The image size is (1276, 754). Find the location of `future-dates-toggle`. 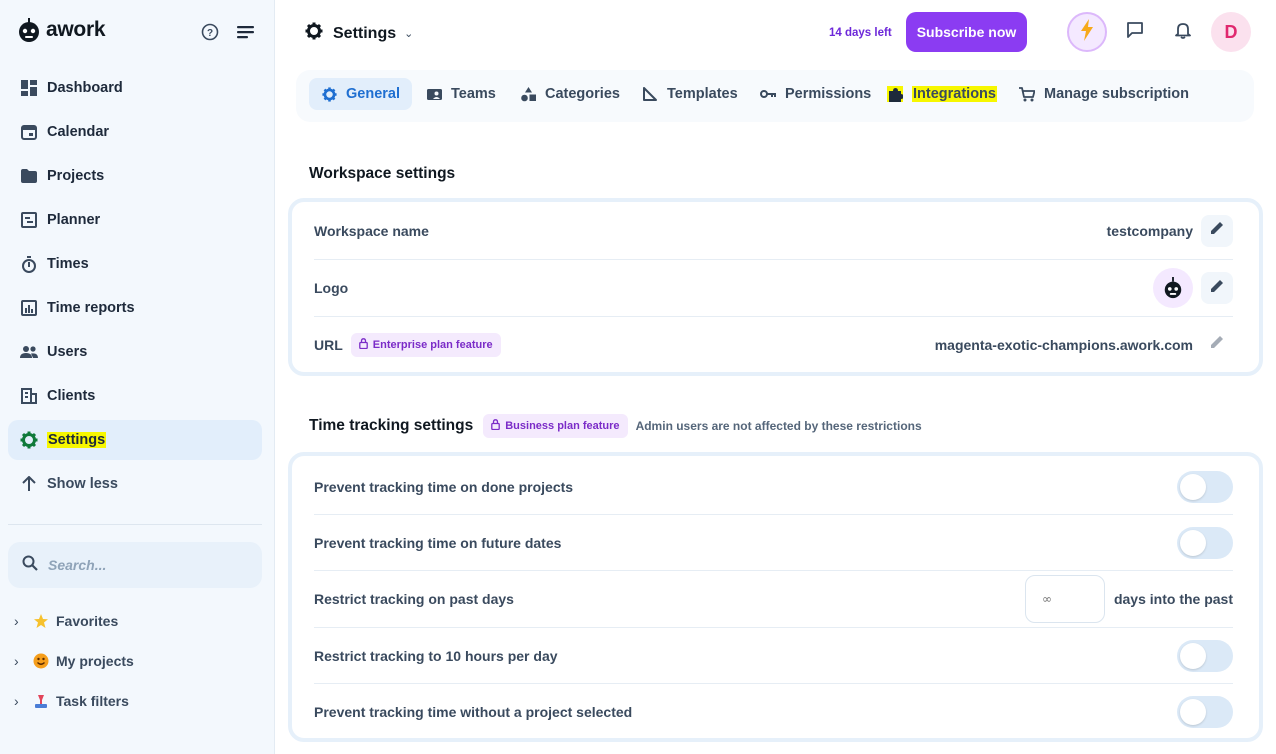

future-dates-toggle is located at coordinates (1205, 542).